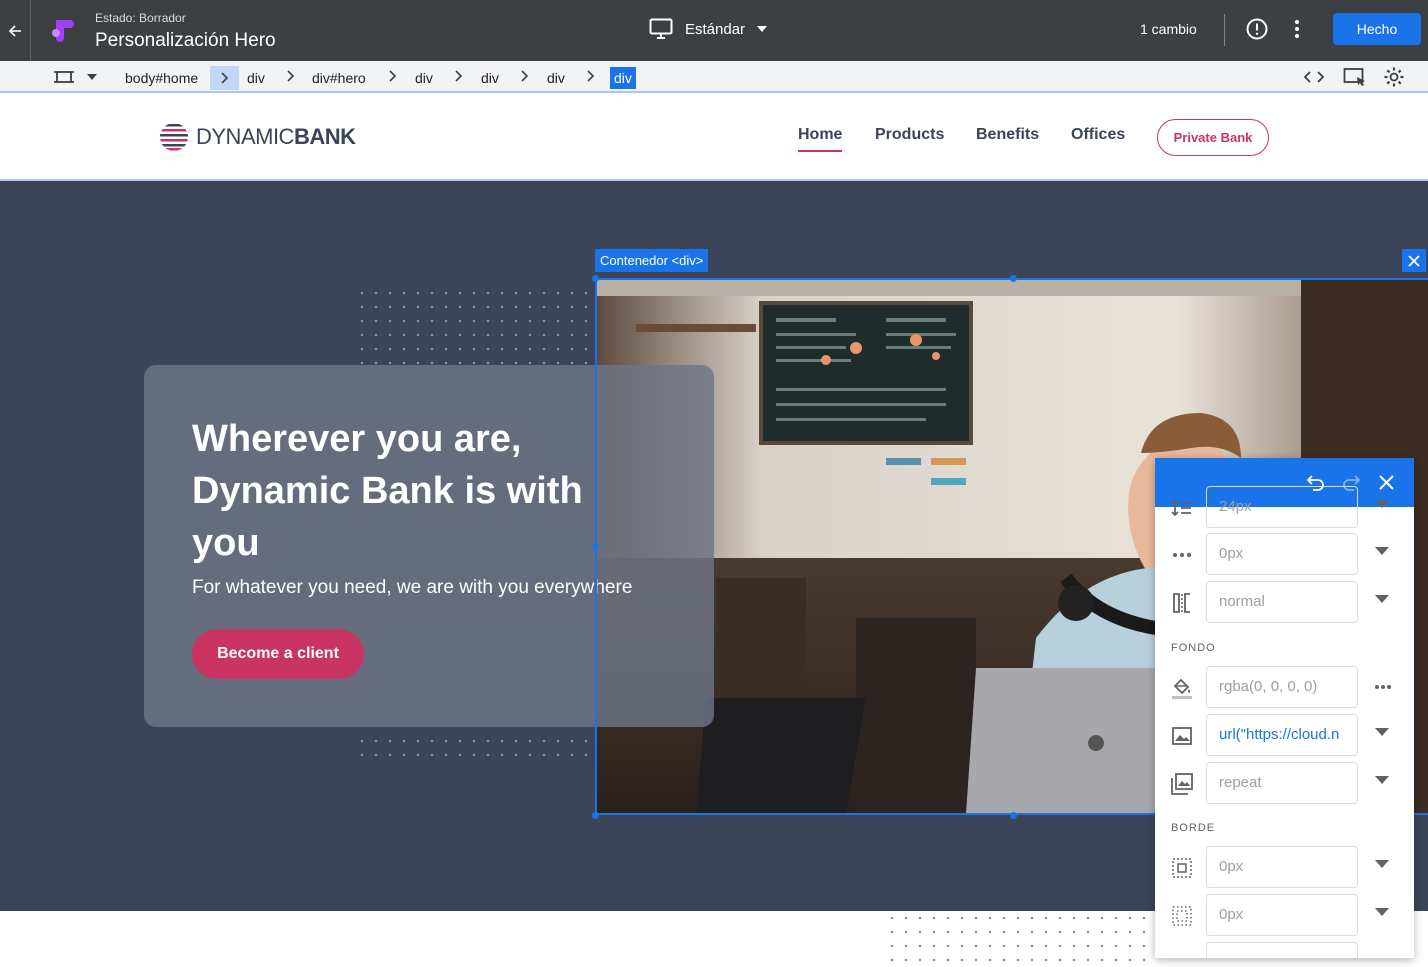 This screenshot has width=1428, height=967. I want to click on nav-home: Home, so click(820, 139).